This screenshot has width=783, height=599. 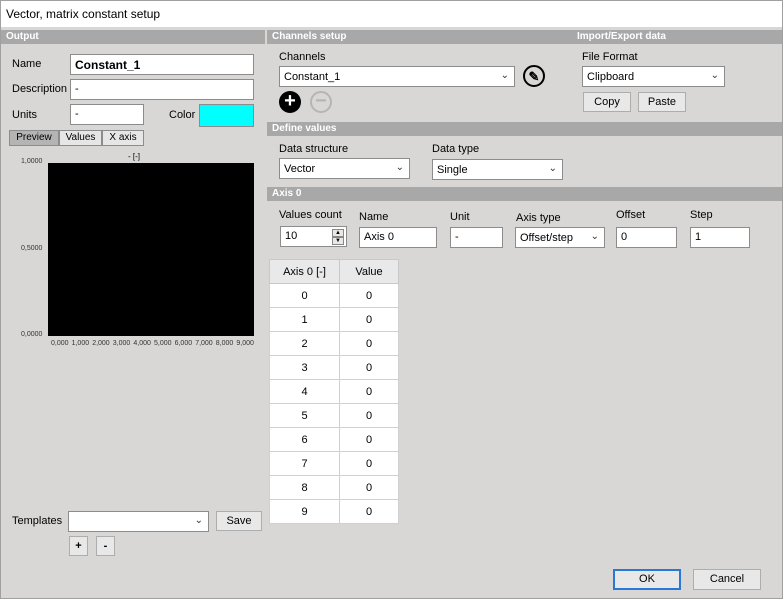 I want to click on table-row: 40, so click(x=334, y=391).